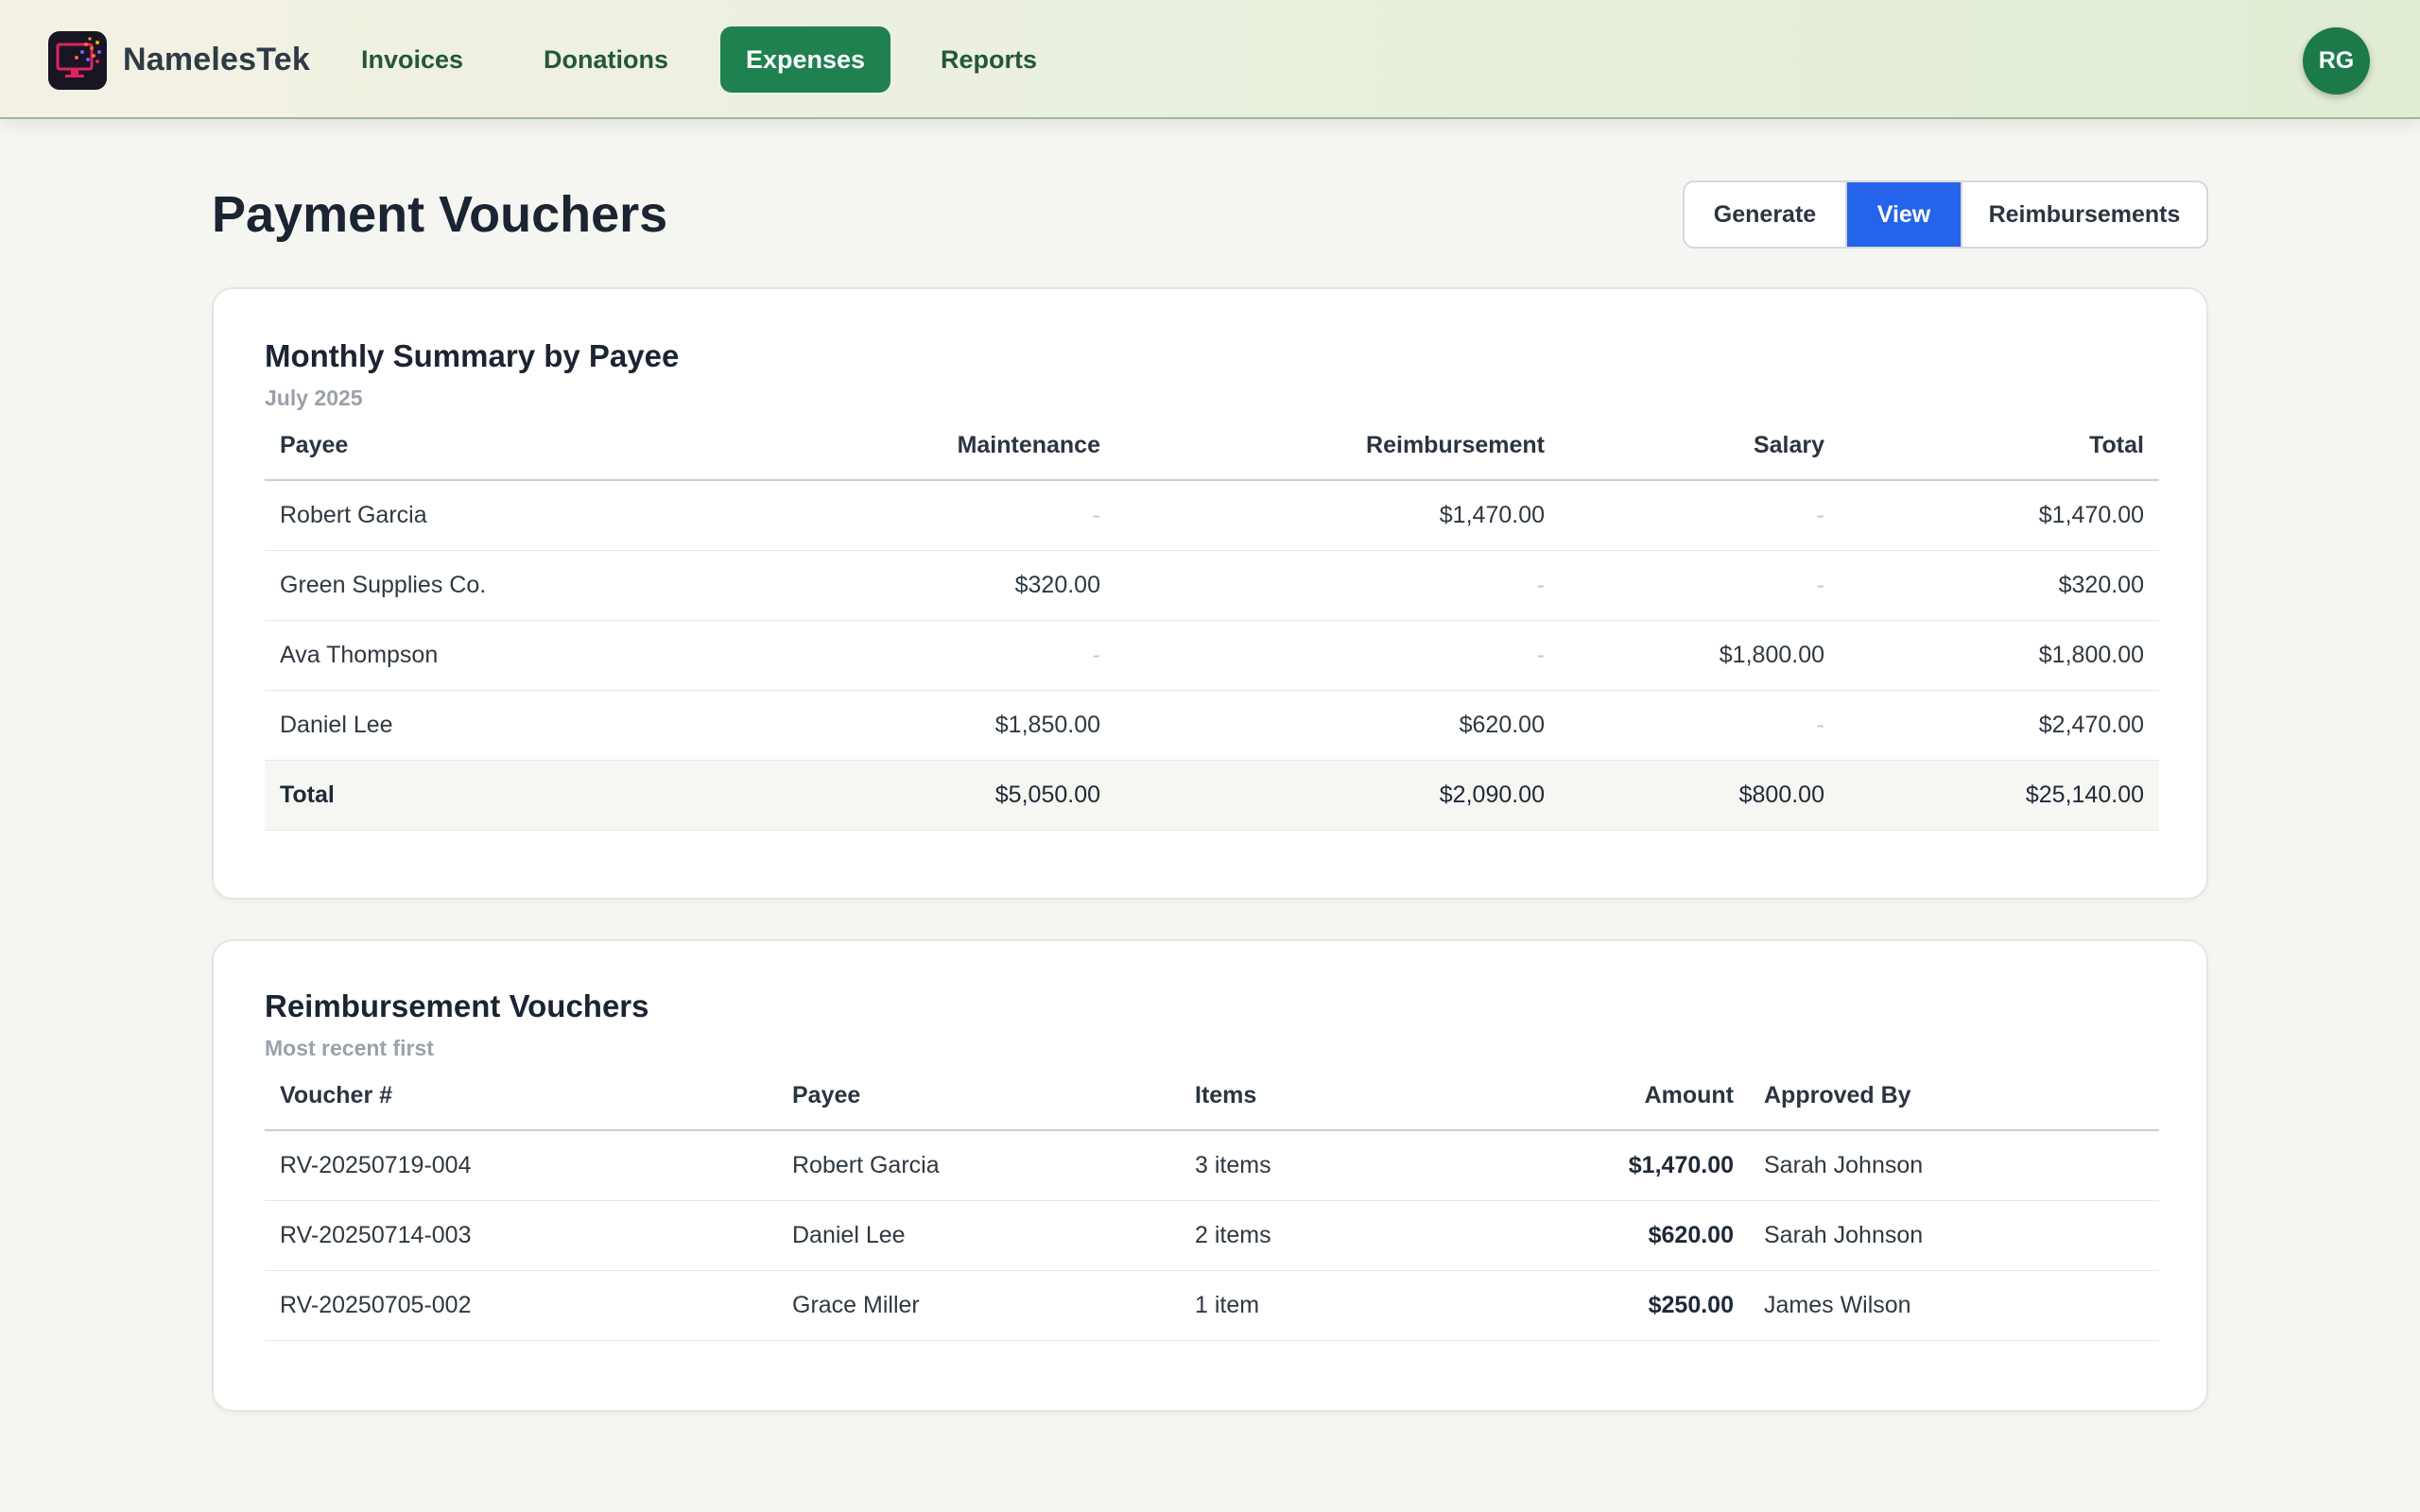  I want to click on reimbursement-cell: $620.00, so click(1338, 725).